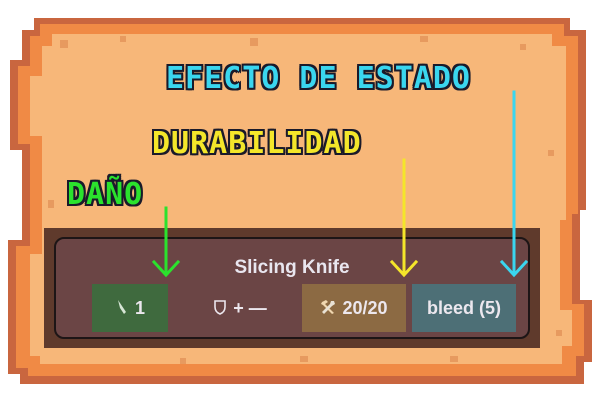 The image size is (600, 400). I want to click on damage-annotation: DAÑO, so click(105, 194).